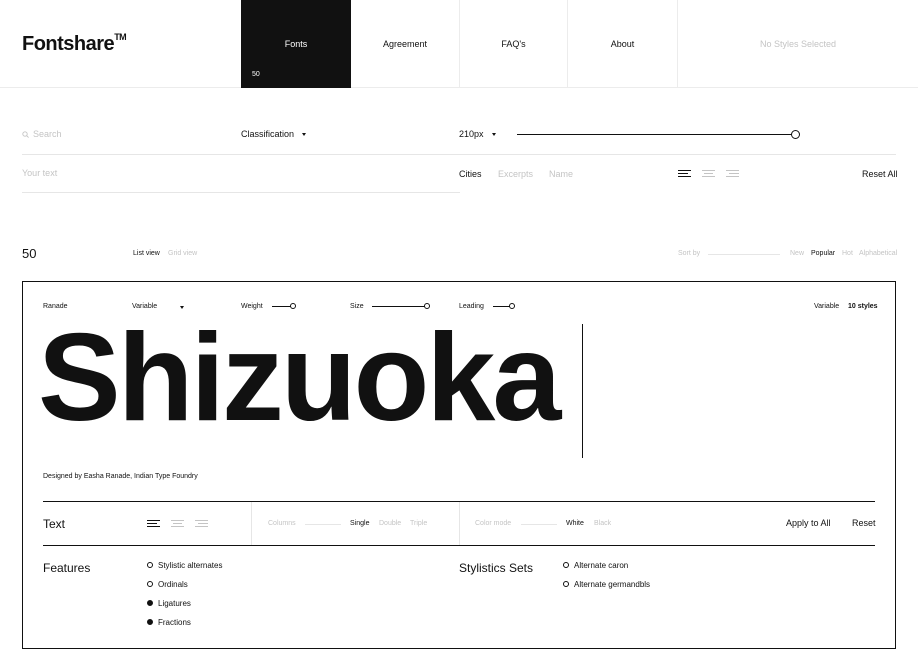 This screenshot has width=918, height=656. Describe the element at coordinates (241, 192) in the screenshot. I see `text-input-underline` at that location.